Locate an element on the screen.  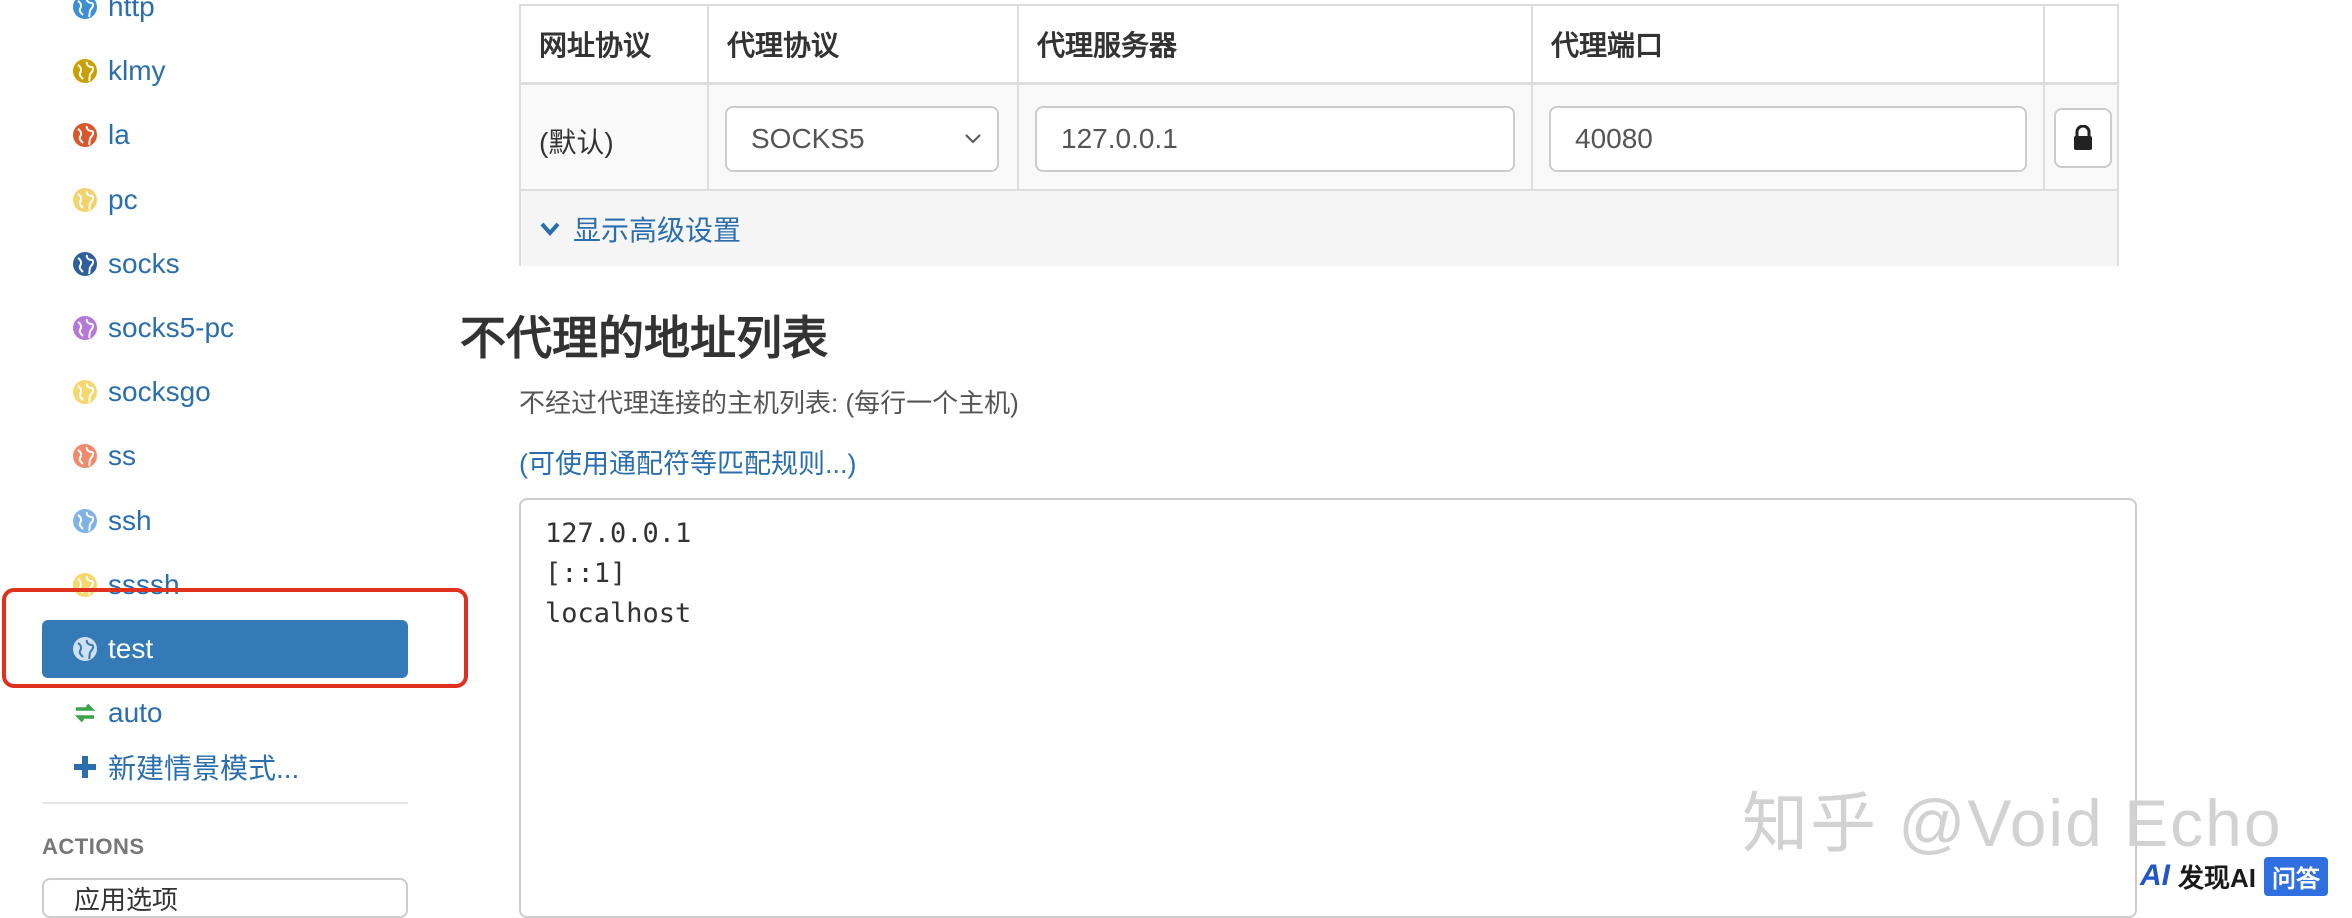
show-advanced-label: 显示高级设置 is located at coordinates (657, 230).